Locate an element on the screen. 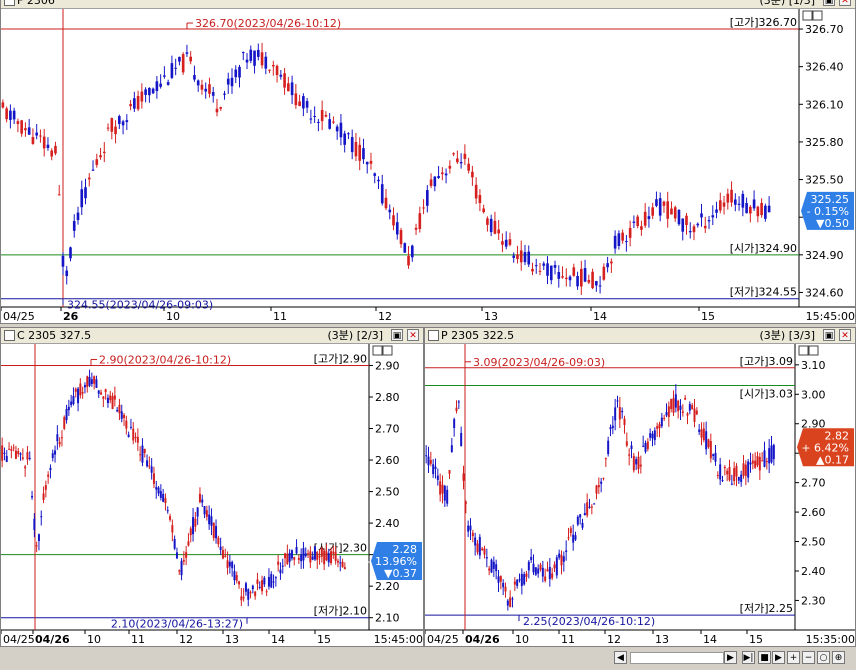  scroll-left-button: ◀ is located at coordinates (620, 657).